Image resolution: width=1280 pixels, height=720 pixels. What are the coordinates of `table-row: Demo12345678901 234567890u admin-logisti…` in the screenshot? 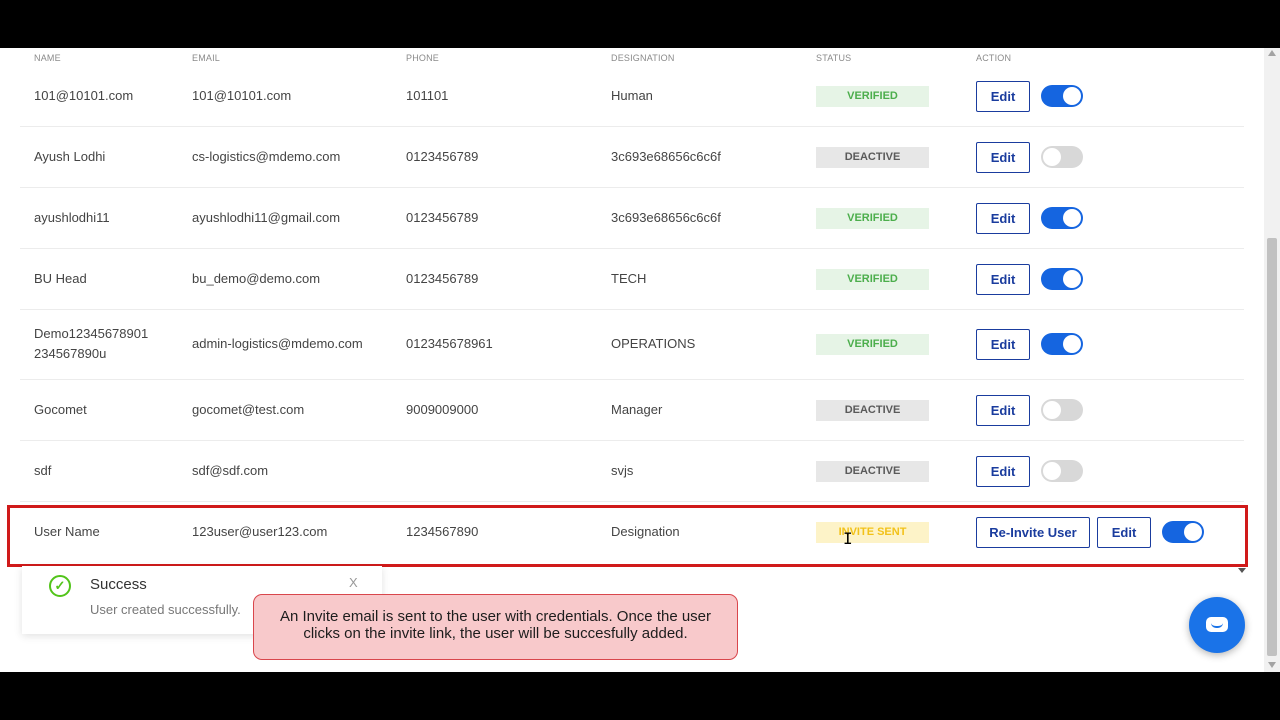 It's located at (632, 345).